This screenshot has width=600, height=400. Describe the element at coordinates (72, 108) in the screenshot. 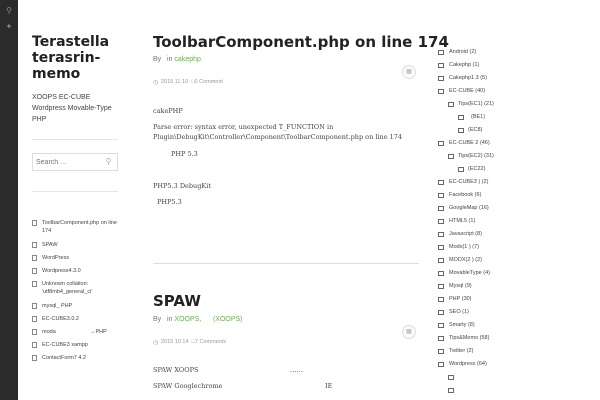

I see `site-description: XOOPS EC-CUBE Wordpress Movable-Type PHP` at that location.